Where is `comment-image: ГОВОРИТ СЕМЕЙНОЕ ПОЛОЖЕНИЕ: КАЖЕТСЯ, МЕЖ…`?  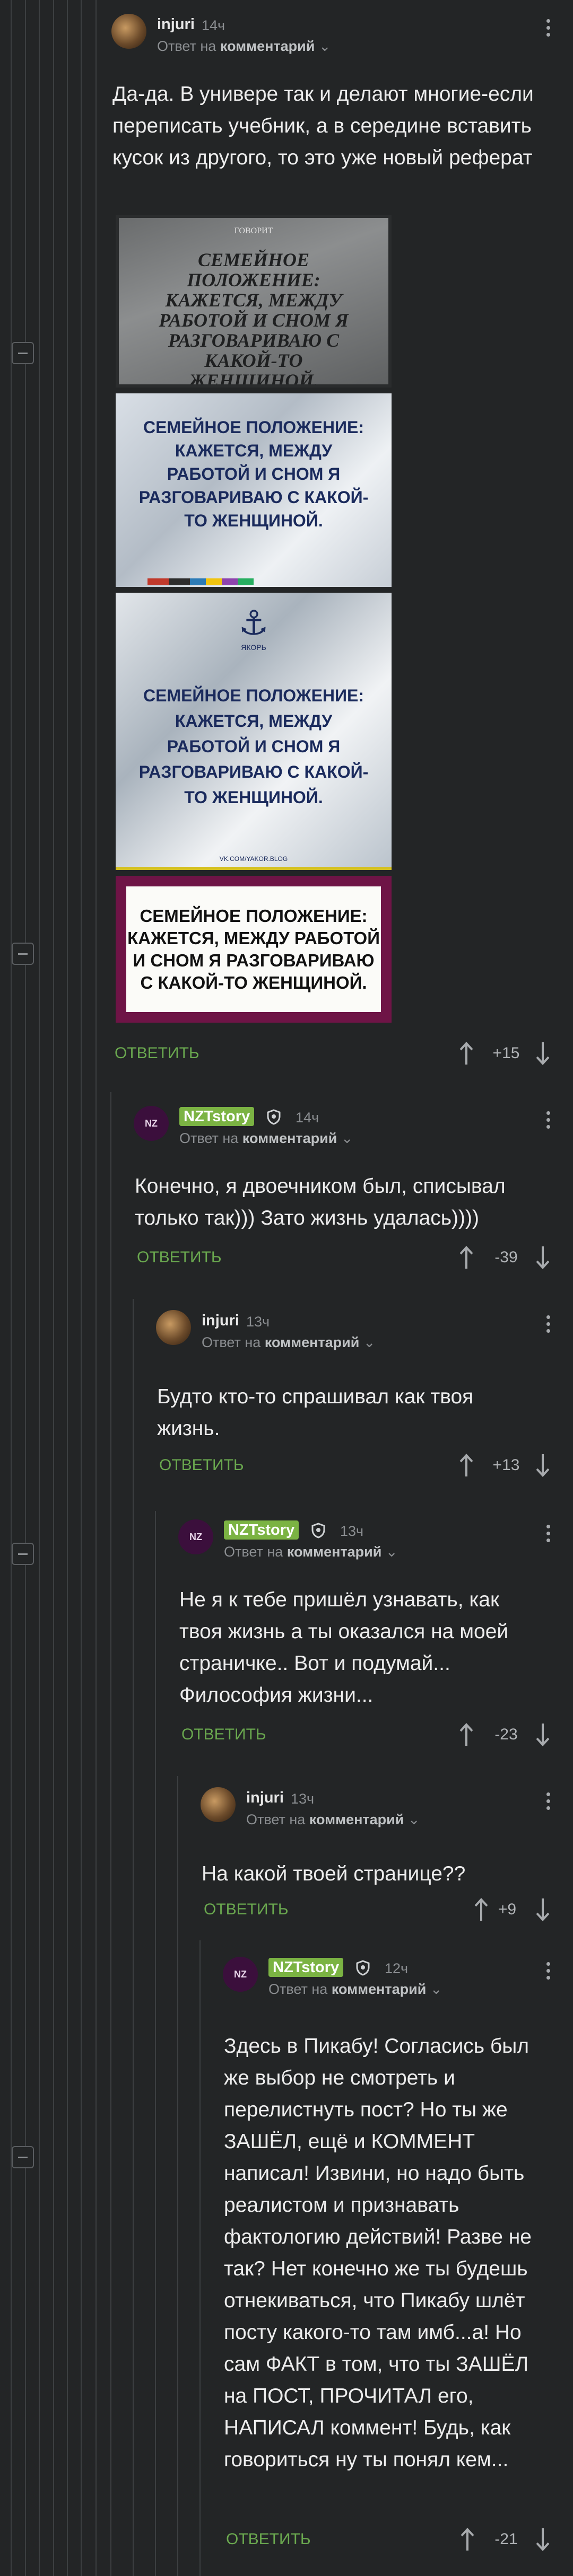 comment-image: ГОВОРИТ СЕМЕЙНОЕ ПОЛОЖЕНИЕ: КАЖЕТСЯ, МЕЖ… is located at coordinates (254, 301).